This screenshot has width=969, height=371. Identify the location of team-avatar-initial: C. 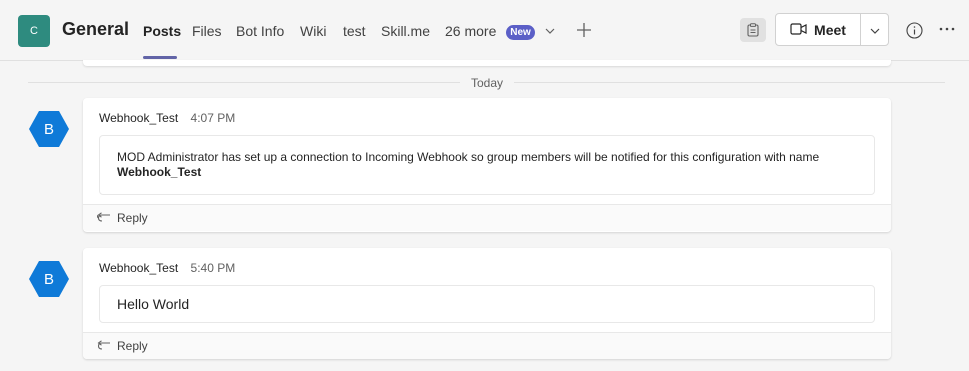
(34, 31).